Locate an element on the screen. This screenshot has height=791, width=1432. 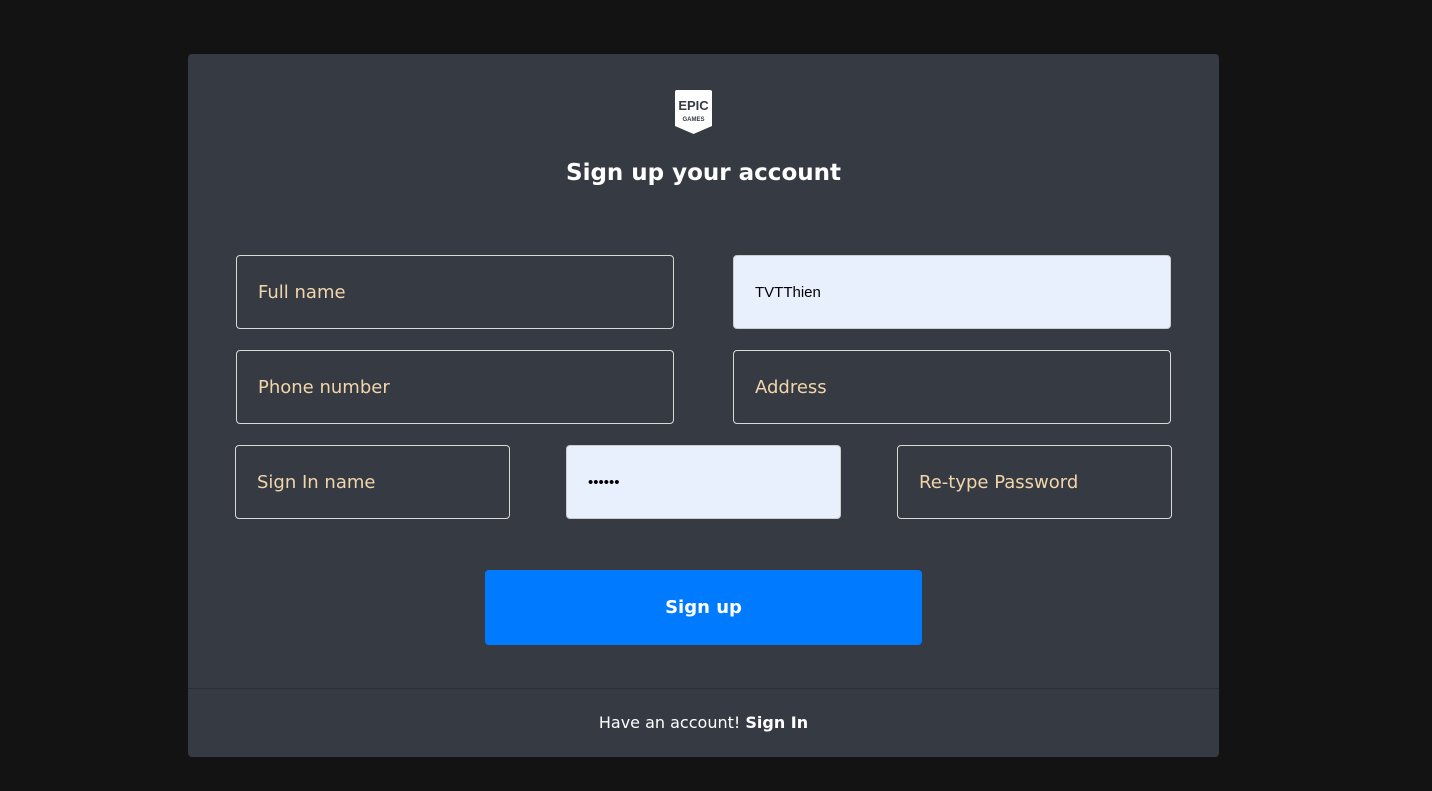
signin-name-input is located at coordinates (372, 482).